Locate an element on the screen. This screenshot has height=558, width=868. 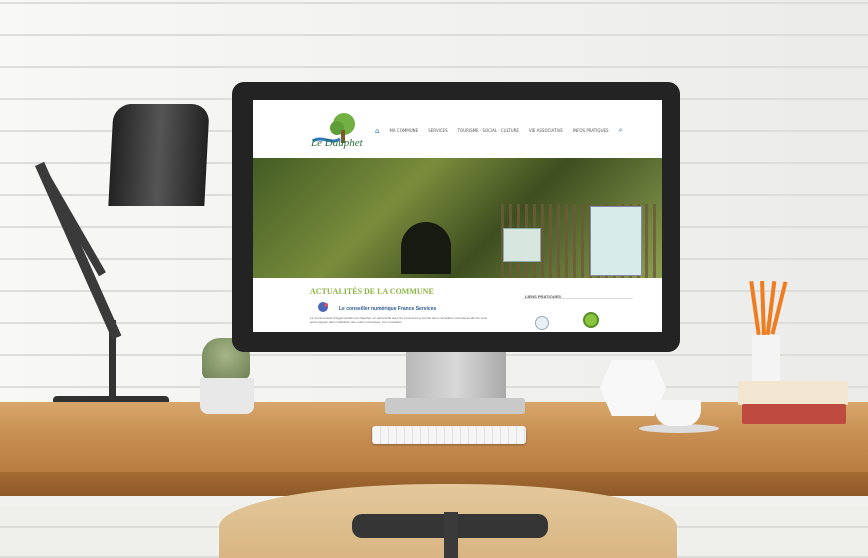
home-icon: ⌂ is located at coordinates (377, 131).